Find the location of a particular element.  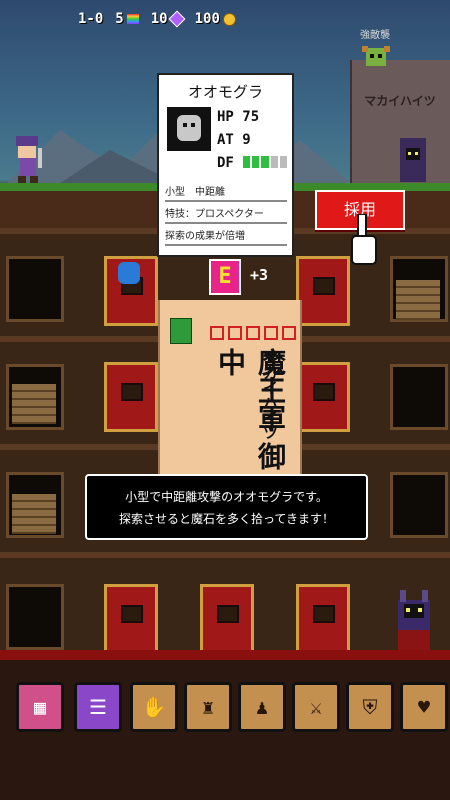

scarecrow-button: ♟ is located at coordinates (262, 707).